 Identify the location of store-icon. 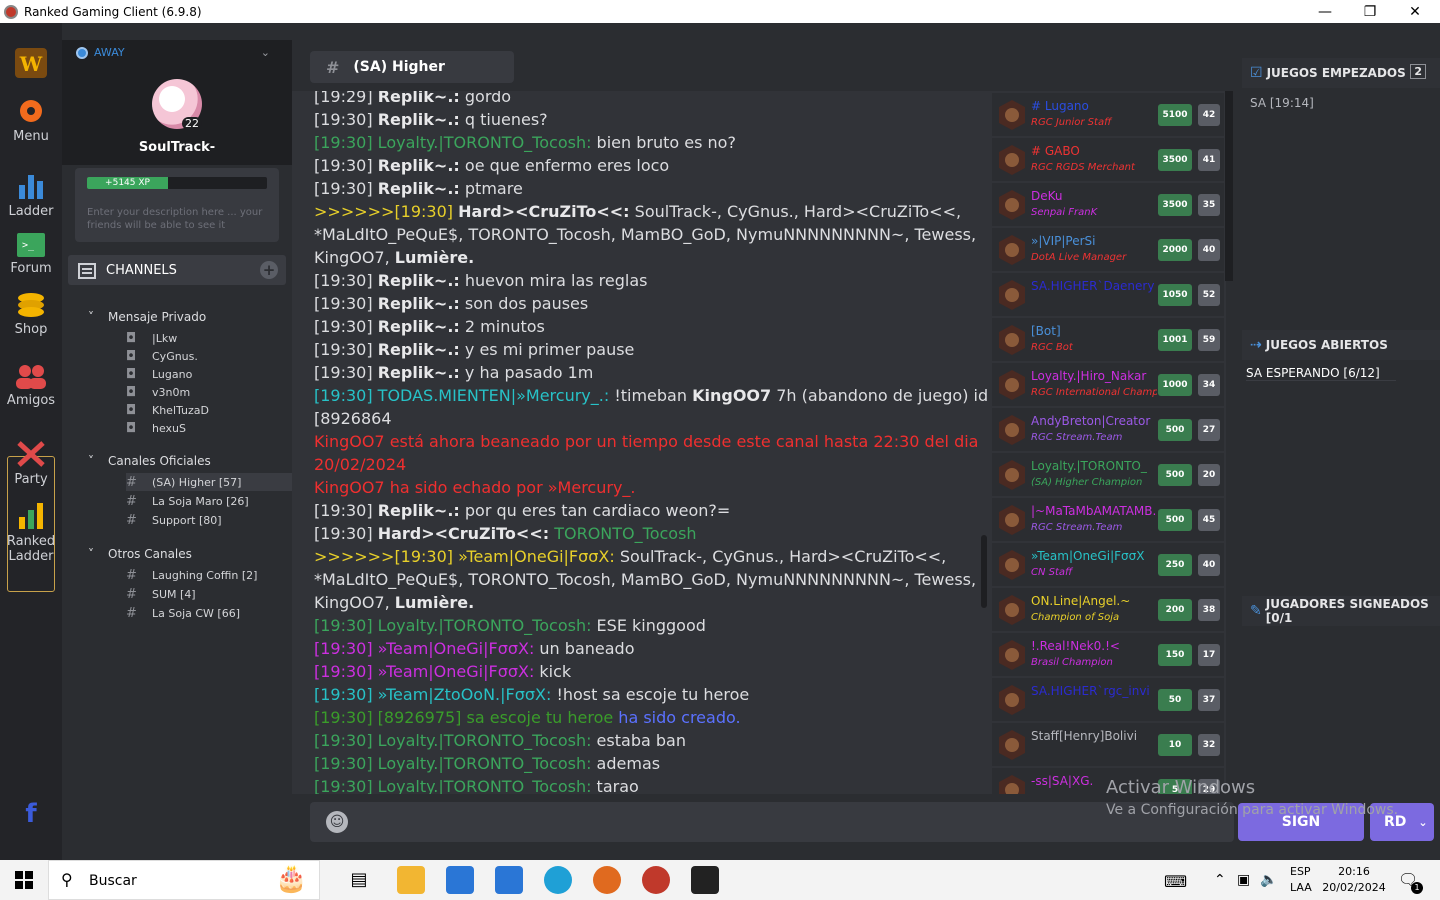
(460, 880).